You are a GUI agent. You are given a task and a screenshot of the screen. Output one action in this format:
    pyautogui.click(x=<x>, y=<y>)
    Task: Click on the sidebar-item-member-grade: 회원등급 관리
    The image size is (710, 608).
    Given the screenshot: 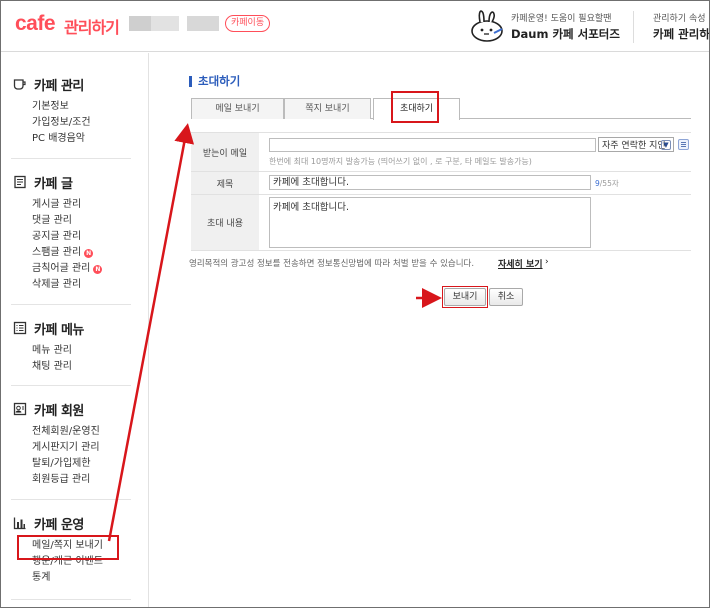 What is the action you would take?
    pyautogui.click(x=81, y=480)
    